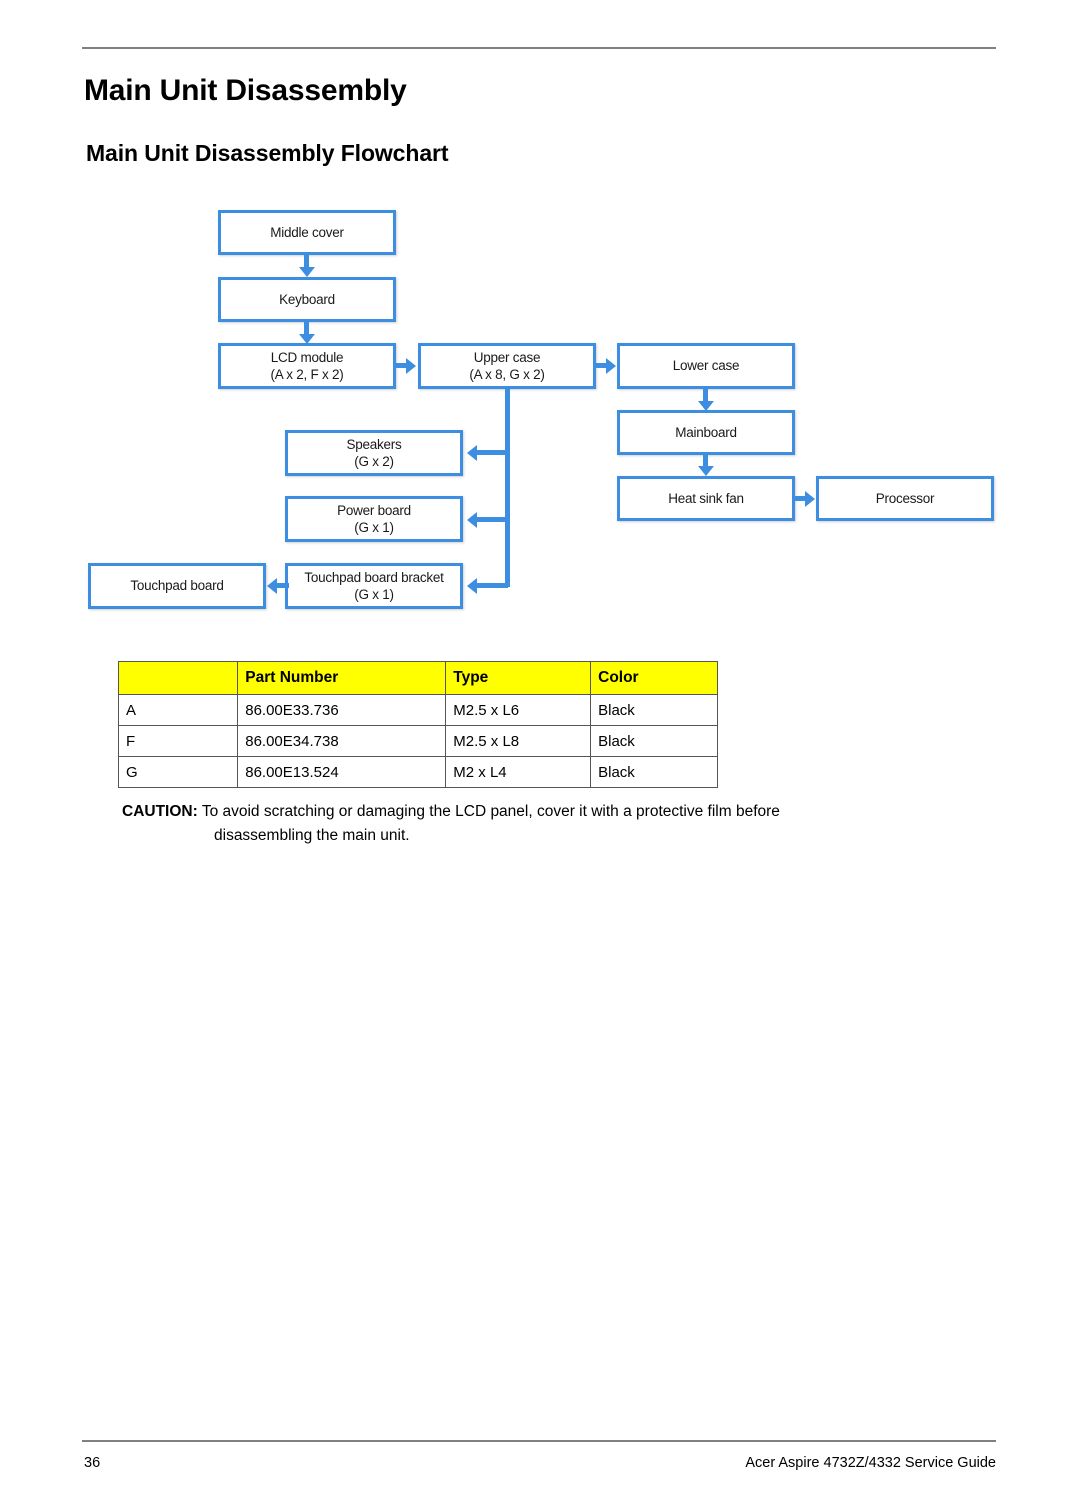 The height and width of the screenshot is (1512, 1080). What do you see at coordinates (272, 586) in the screenshot?
I see `arrowhead-touchpad-board` at bounding box center [272, 586].